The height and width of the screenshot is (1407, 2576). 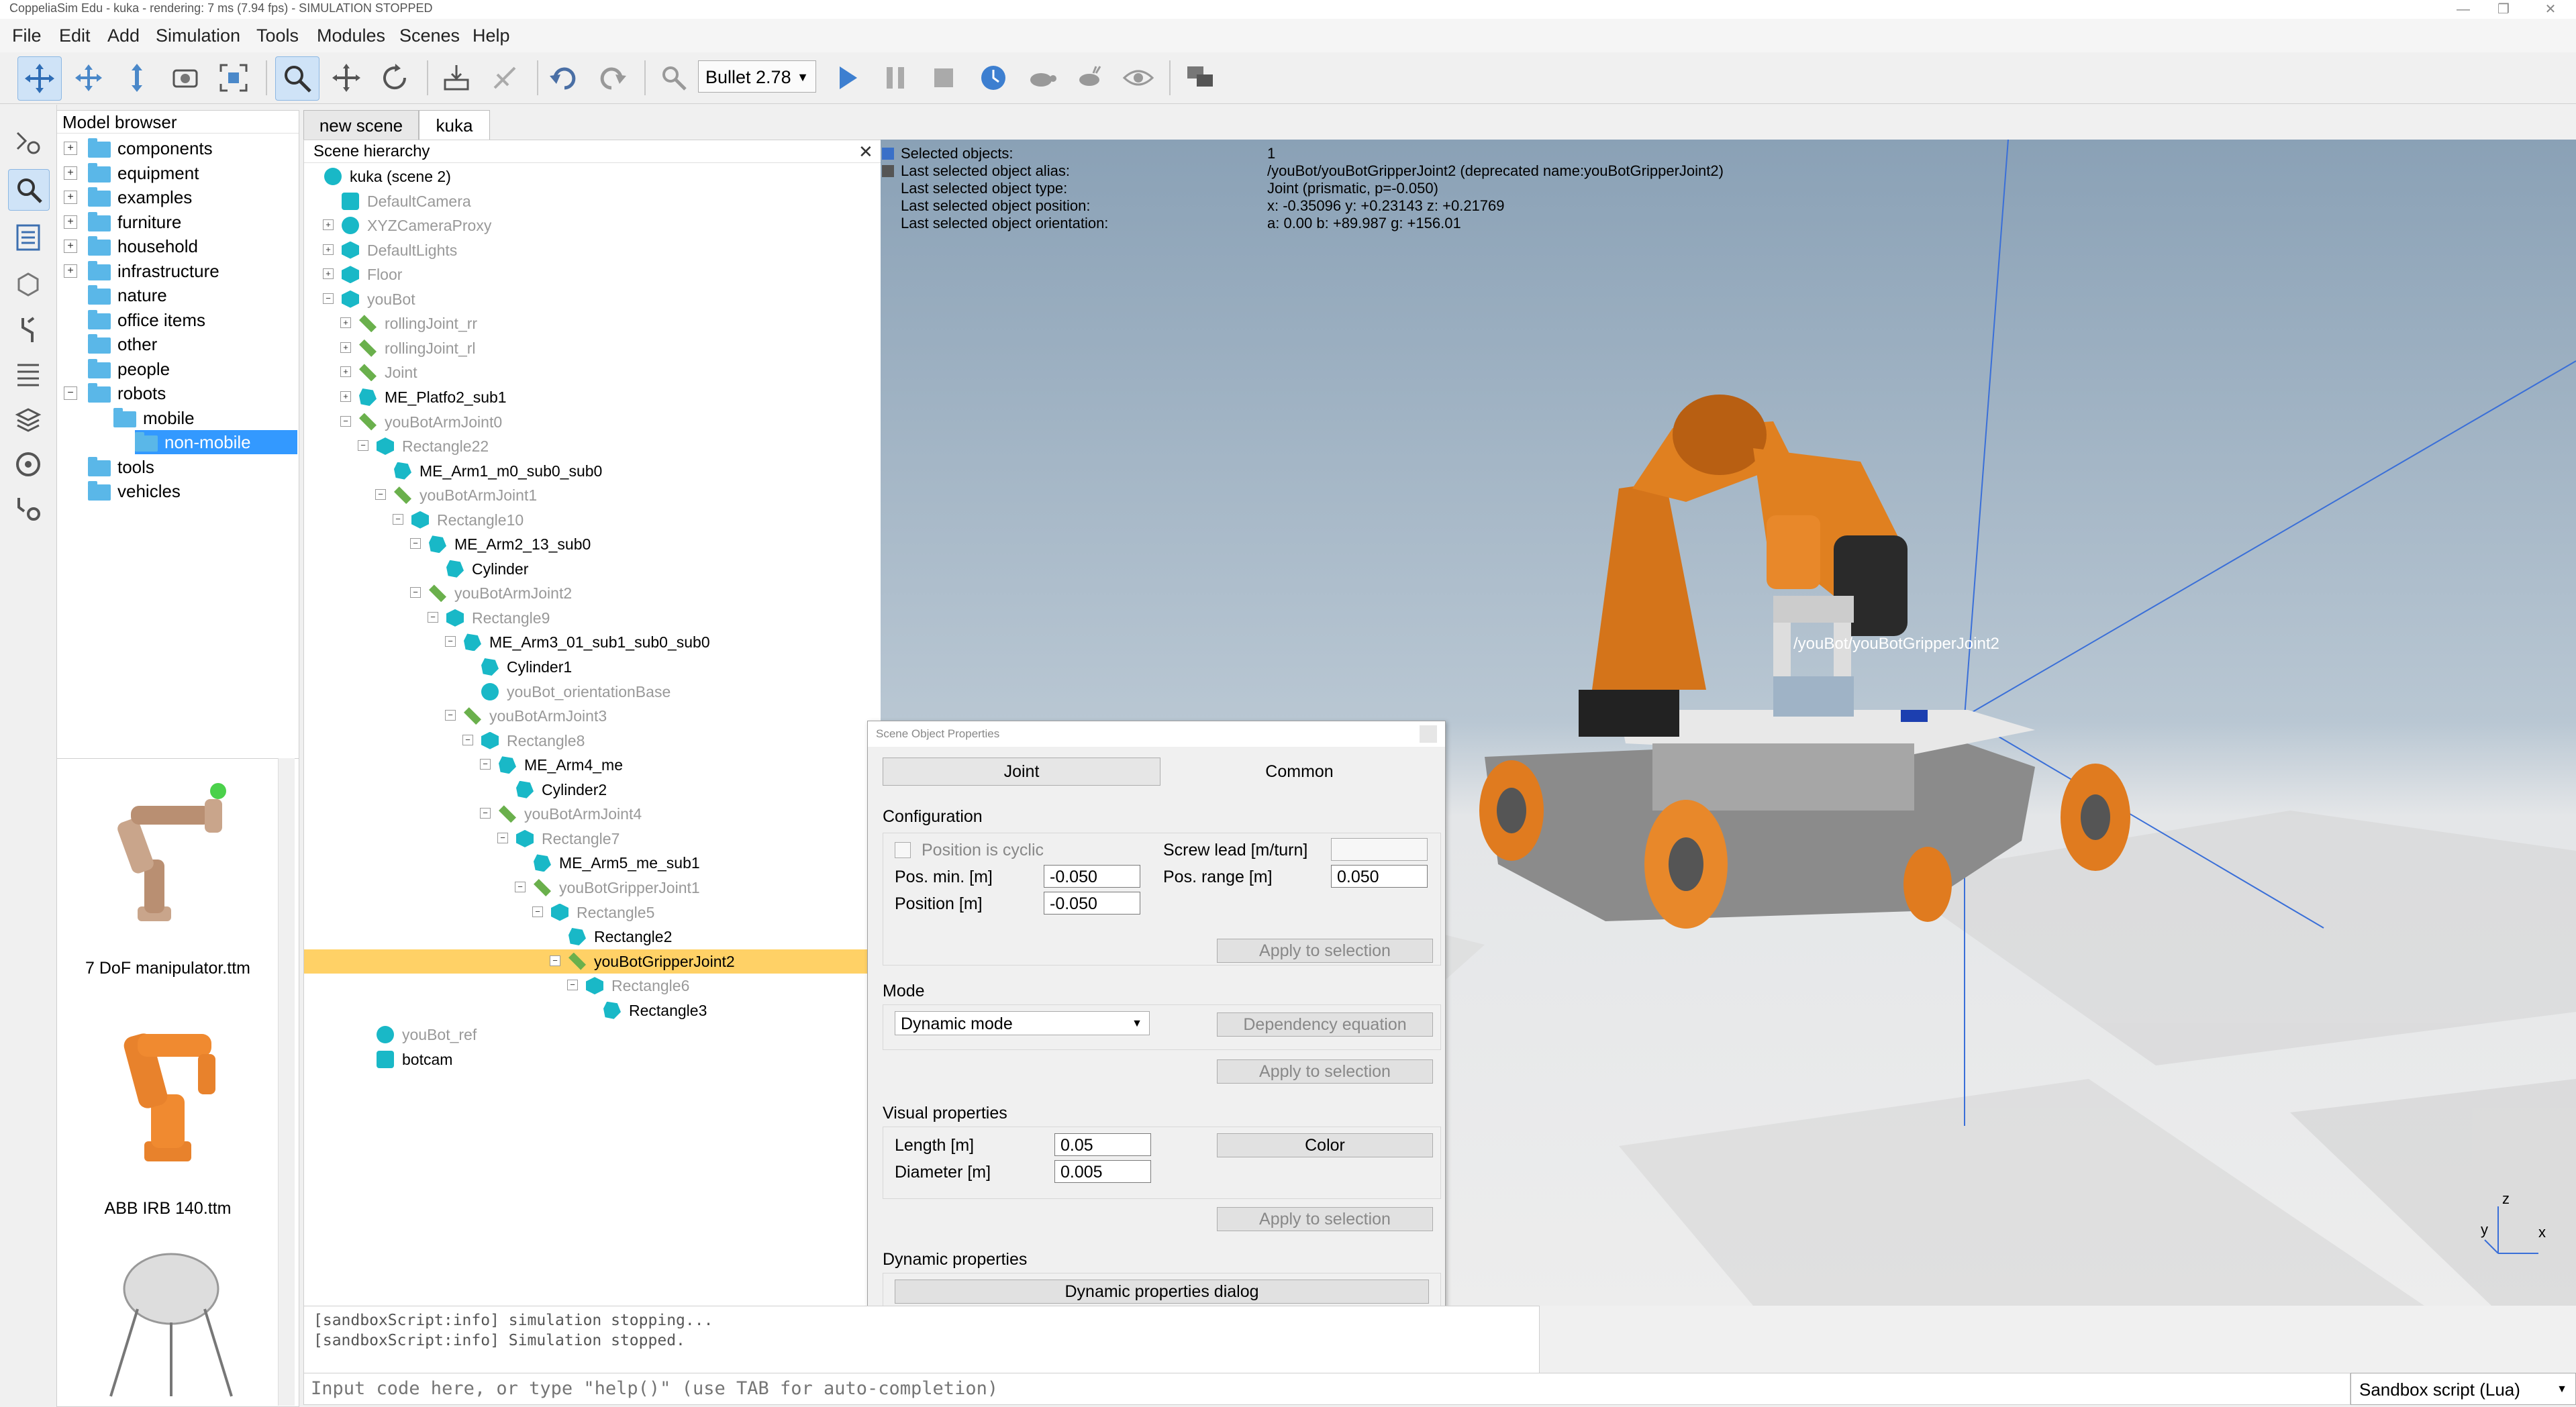 What do you see at coordinates (177, 148) in the screenshot?
I see `model-folder-item: + components` at bounding box center [177, 148].